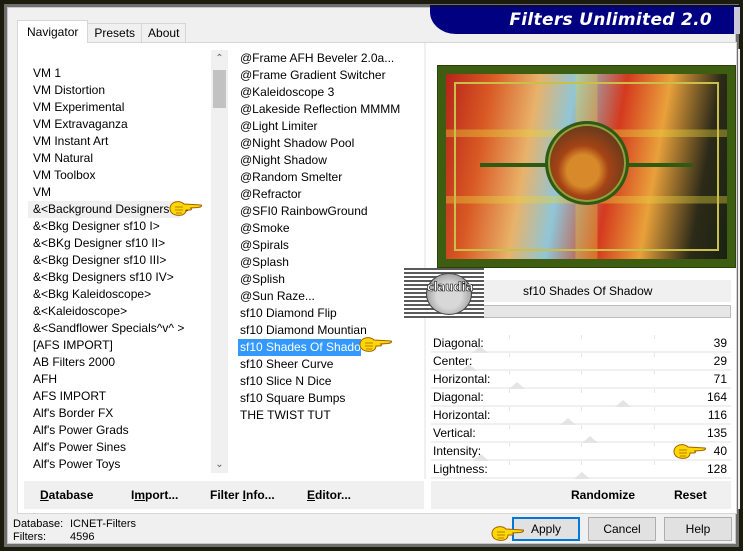 This screenshot has width=743, height=551. Describe the element at coordinates (219, 89) in the screenshot. I see `scrollbar-thumb` at that location.